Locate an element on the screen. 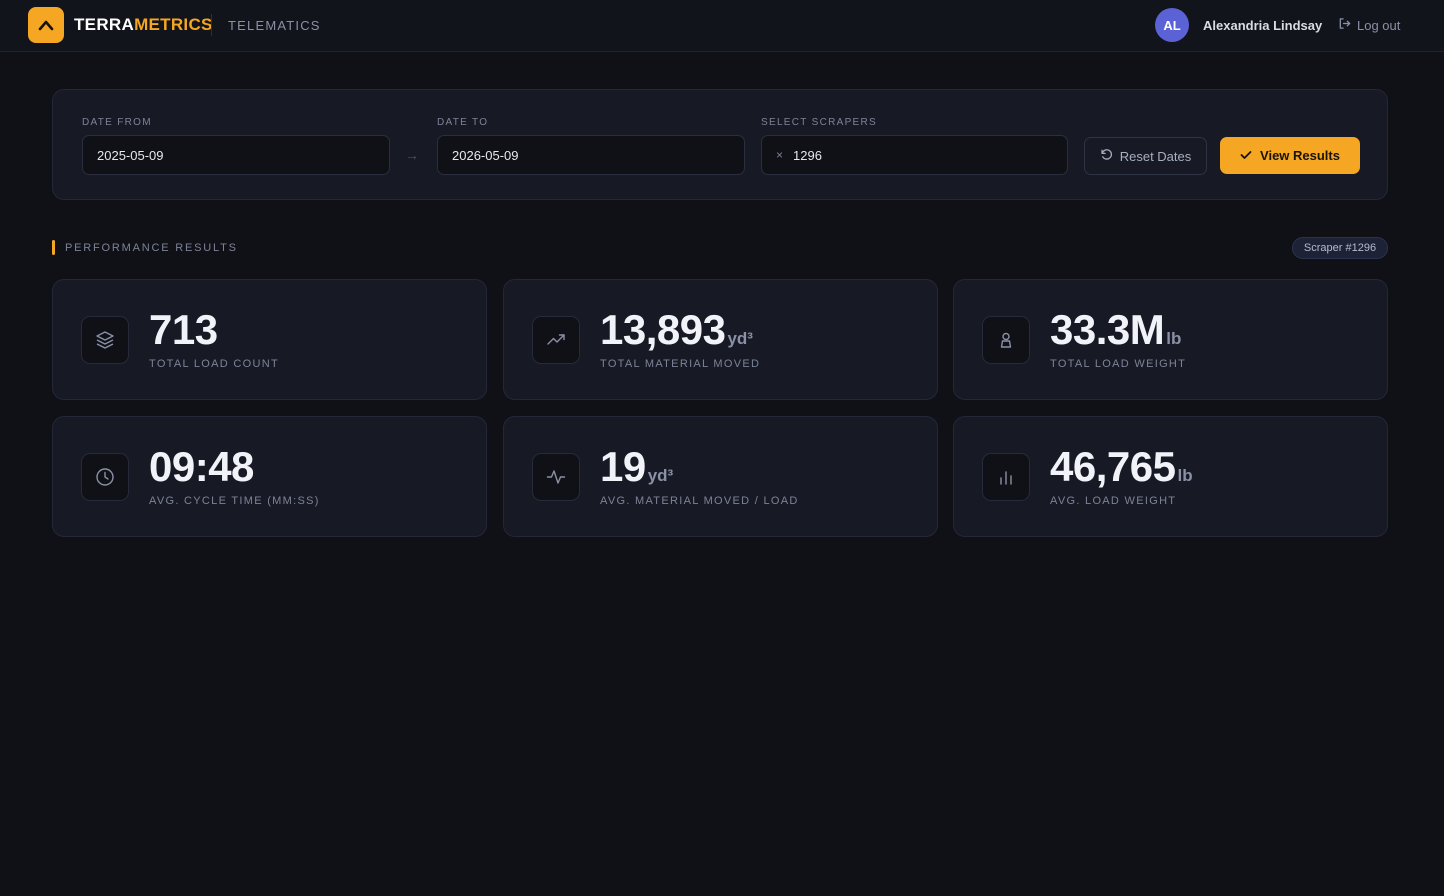 This screenshot has height=896, width=1444. metric-value: 33.3M lb is located at coordinates (1115, 330).